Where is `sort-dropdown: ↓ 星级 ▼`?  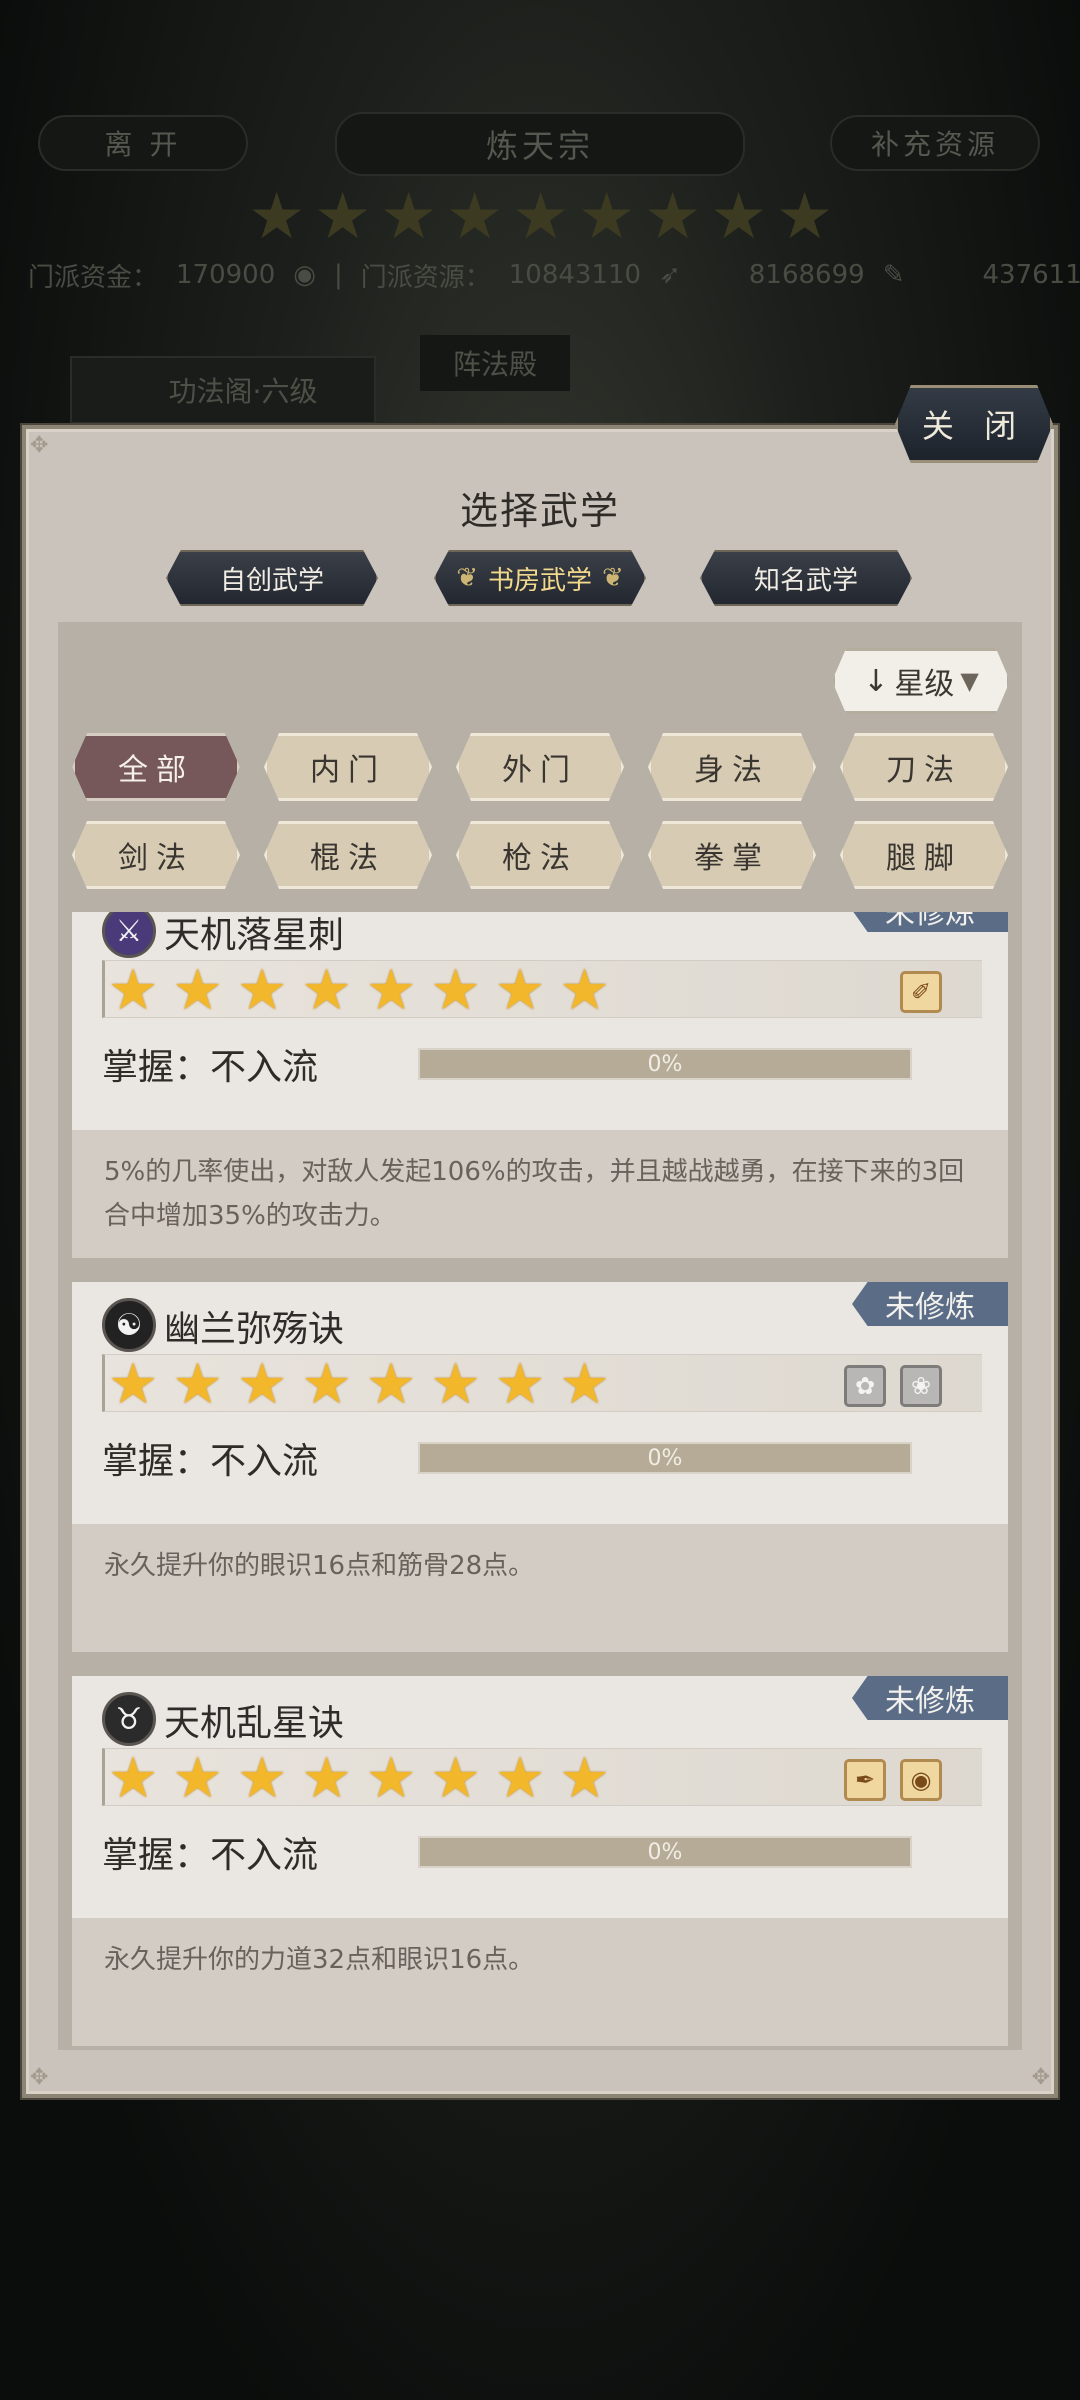 sort-dropdown: ↓ 星级 ▼ is located at coordinates (921, 681).